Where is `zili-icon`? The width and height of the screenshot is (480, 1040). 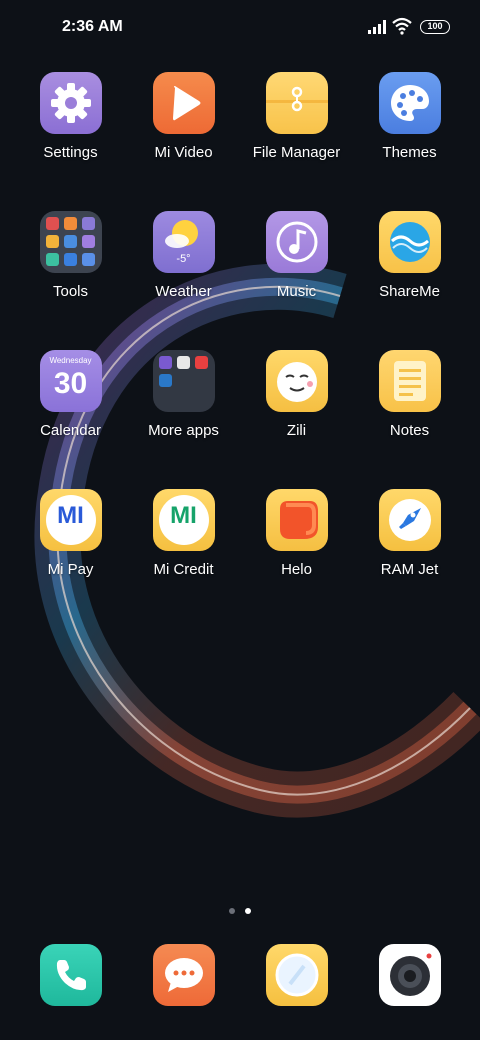
zili-icon is located at coordinates (296, 381).